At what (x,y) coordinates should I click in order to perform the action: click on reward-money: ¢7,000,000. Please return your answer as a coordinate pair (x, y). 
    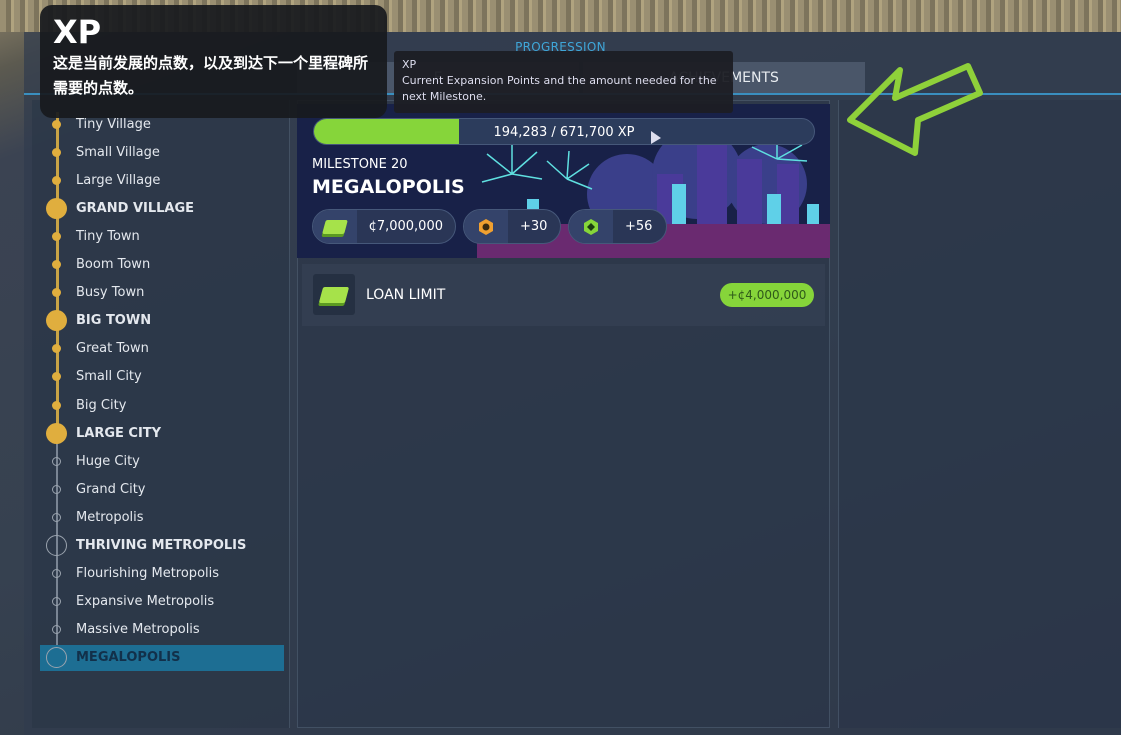
    Looking at the image, I should click on (384, 226).